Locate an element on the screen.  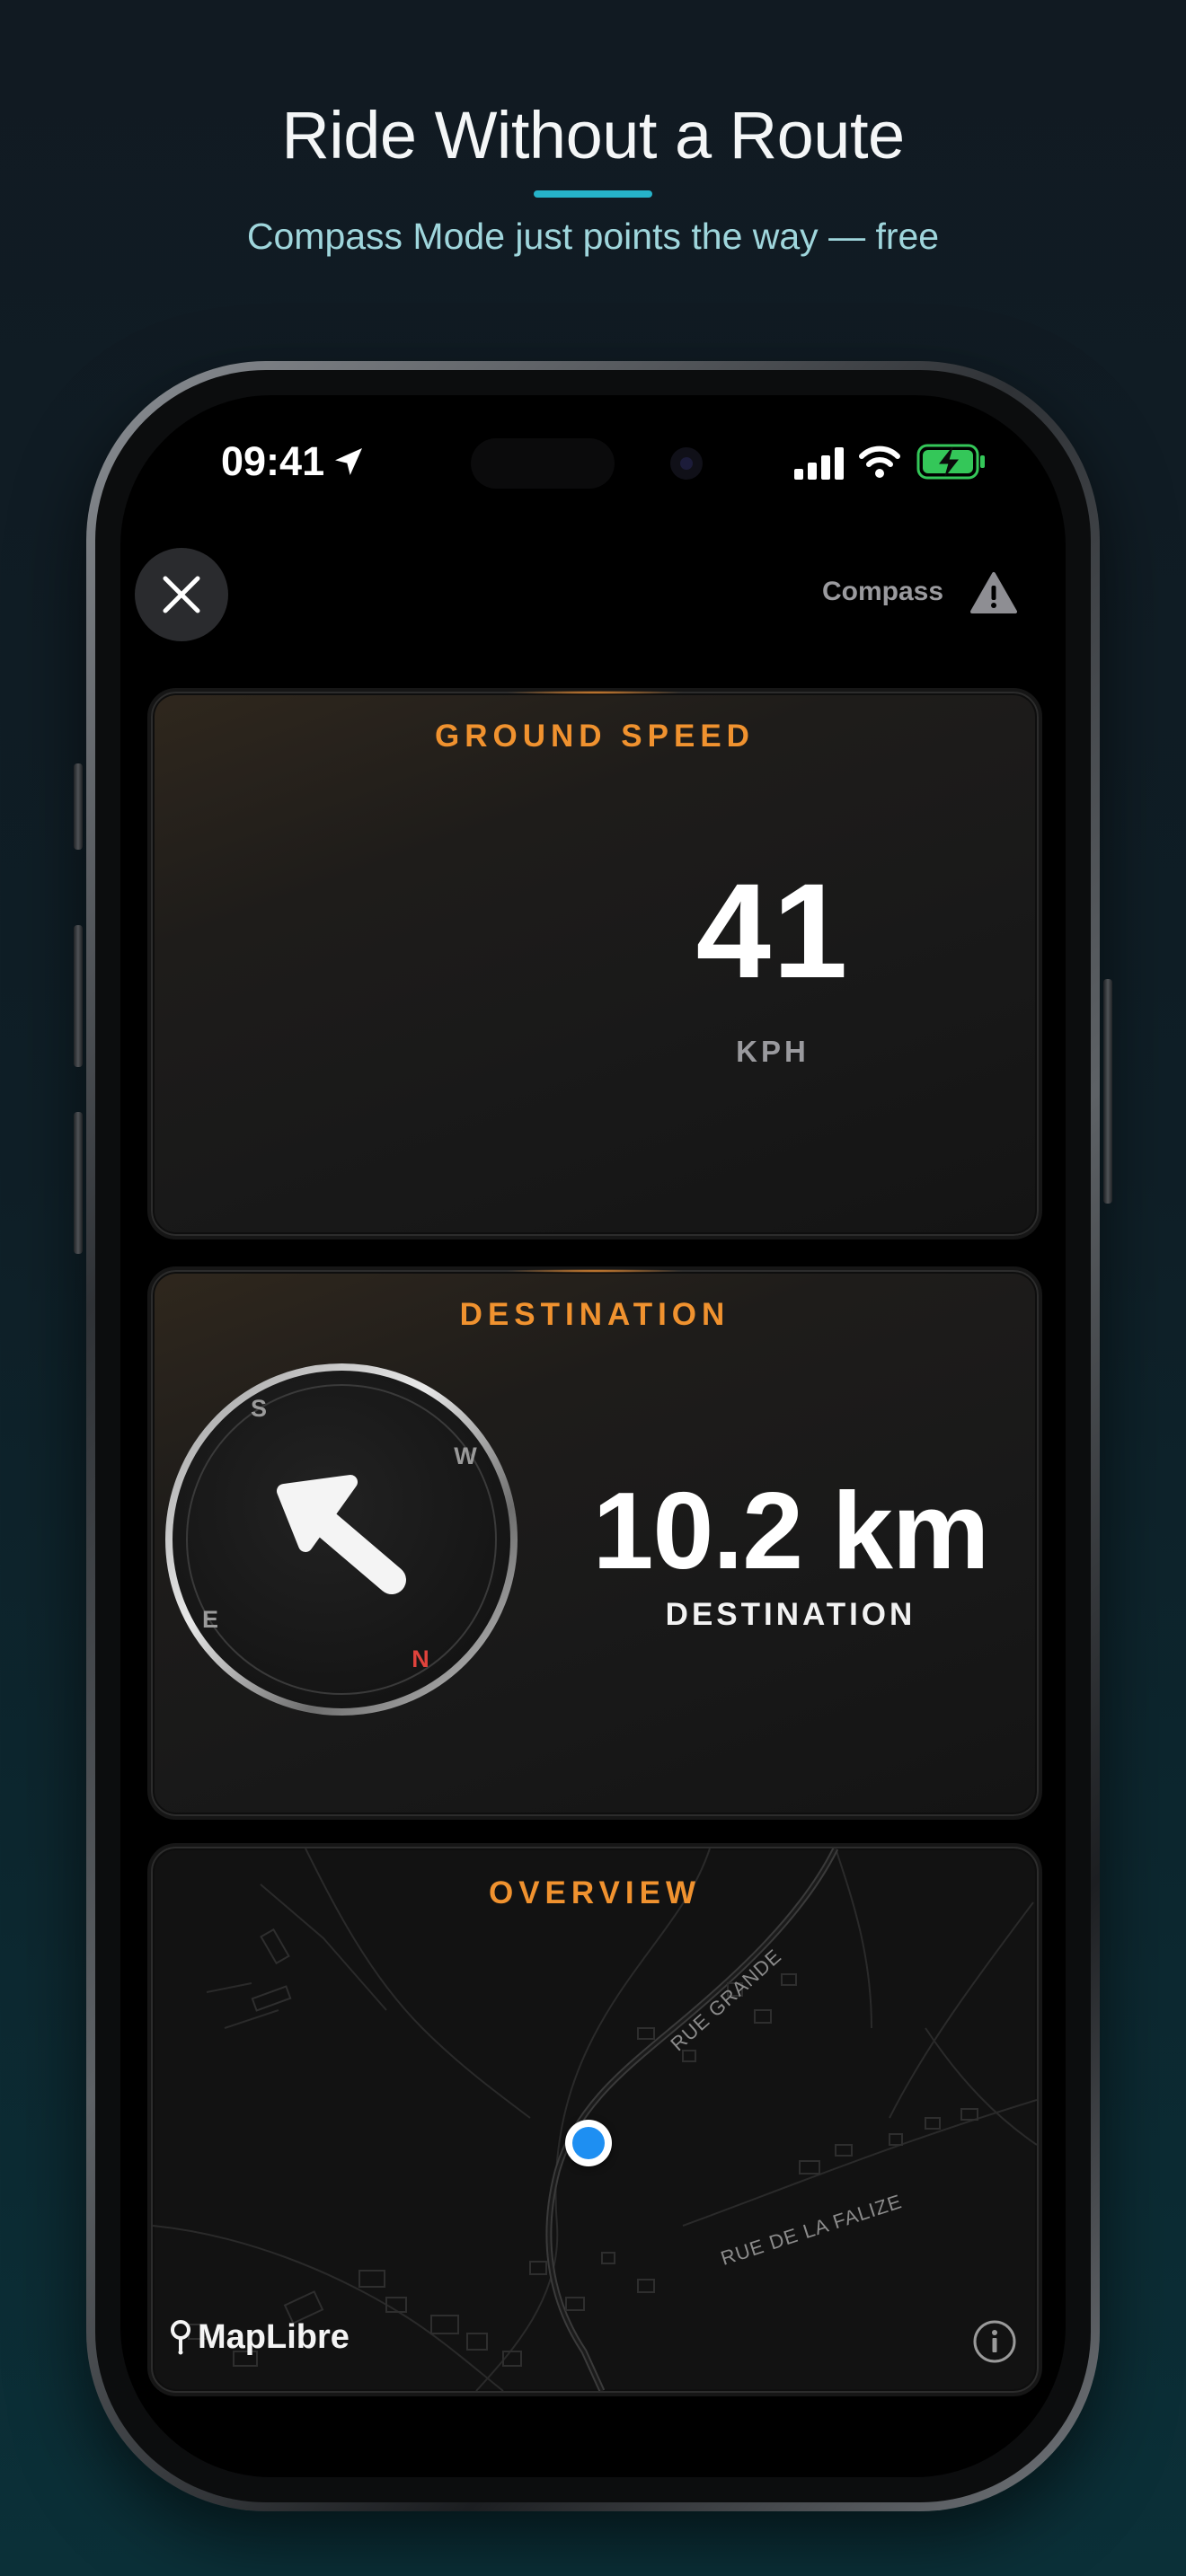
promo-subheadline: Compass Mode just points the way — free is located at coordinates (593, 236).